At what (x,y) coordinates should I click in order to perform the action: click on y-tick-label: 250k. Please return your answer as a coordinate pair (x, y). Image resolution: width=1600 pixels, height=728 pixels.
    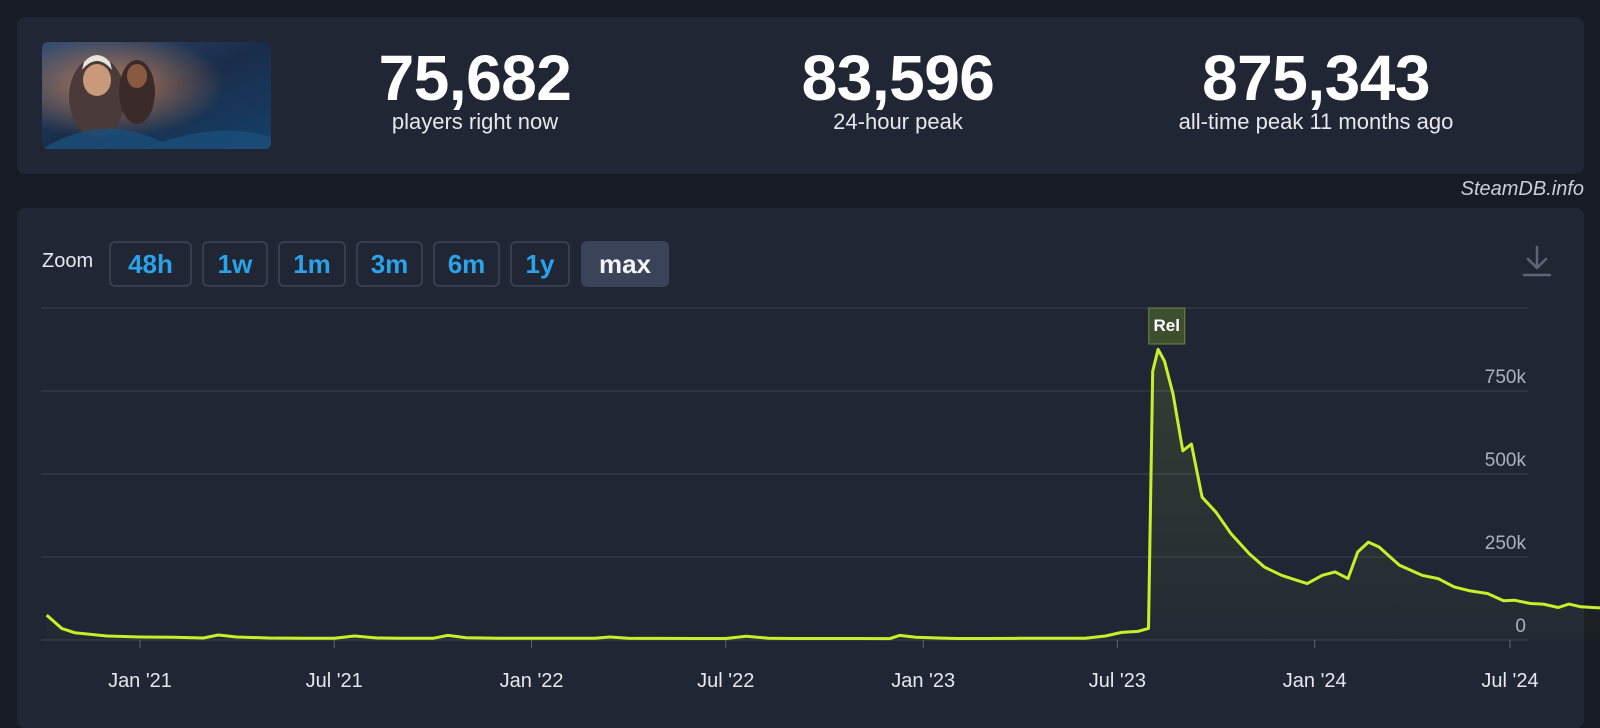
    Looking at the image, I should click on (1506, 543).